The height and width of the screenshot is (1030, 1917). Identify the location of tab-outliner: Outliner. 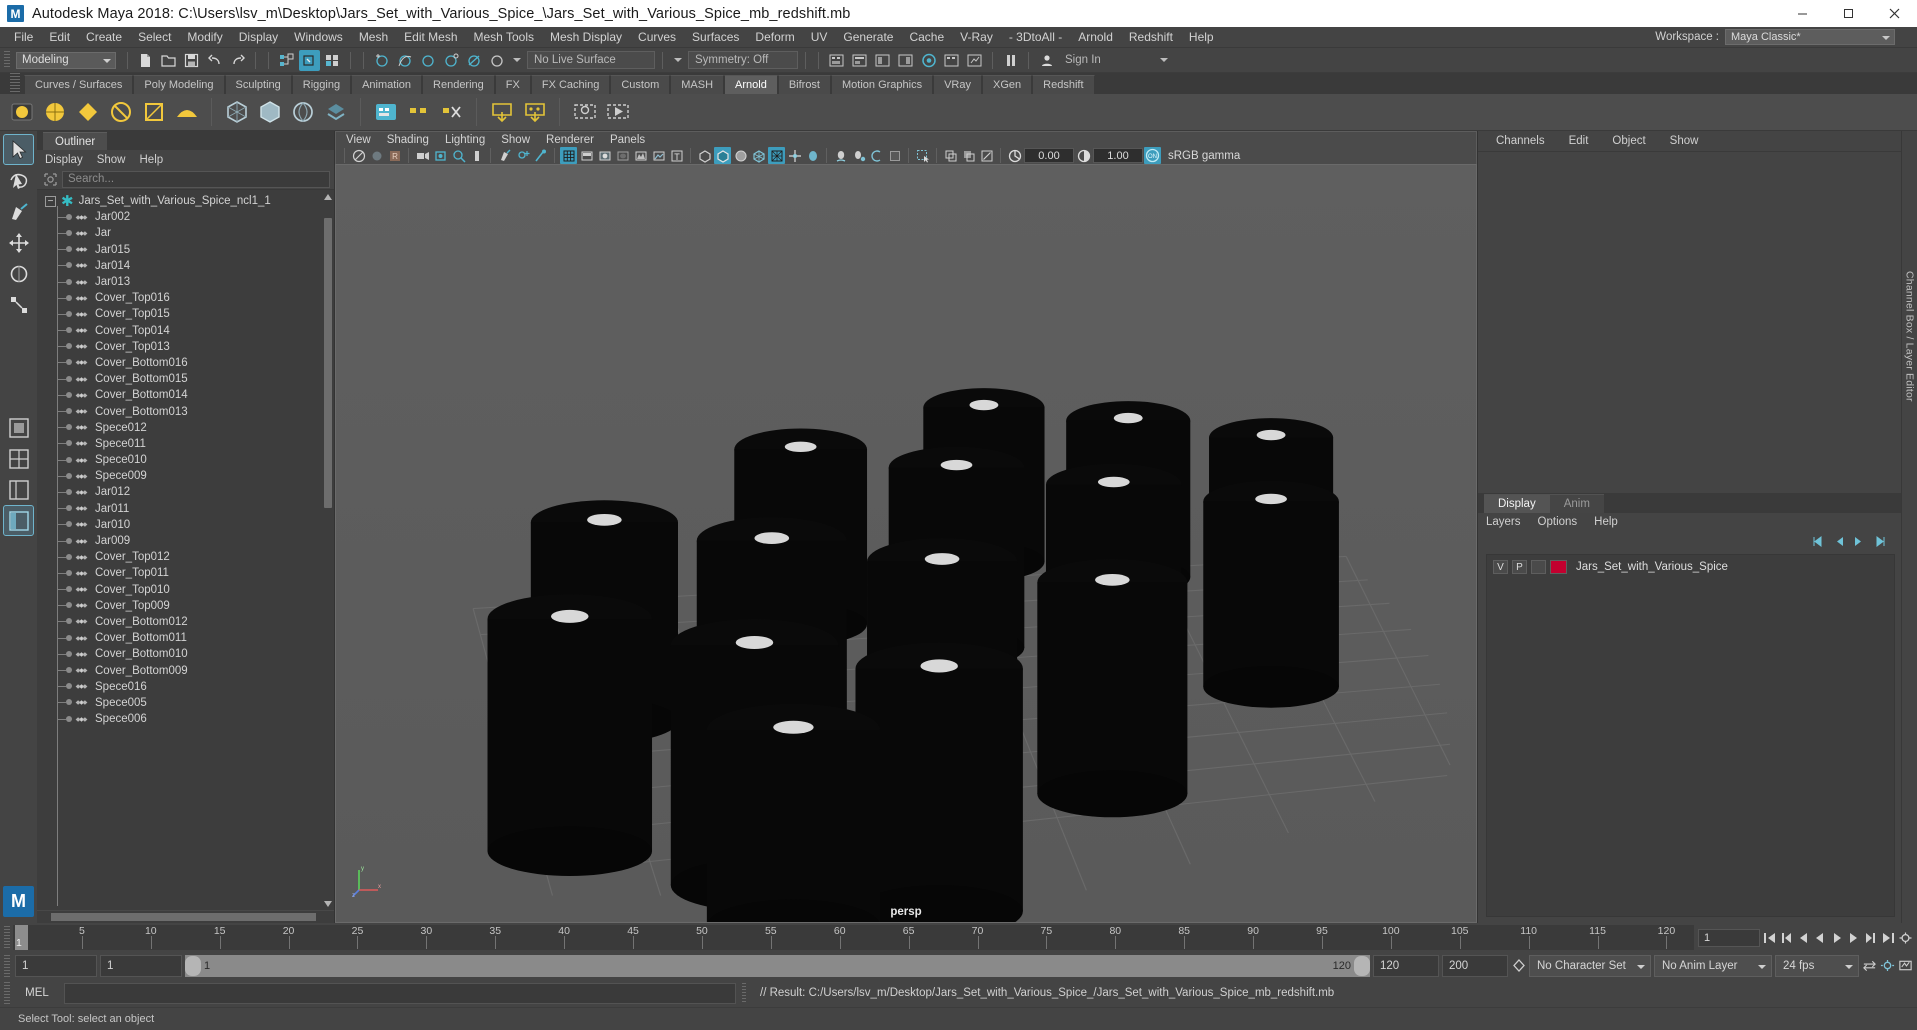
(75, 141).